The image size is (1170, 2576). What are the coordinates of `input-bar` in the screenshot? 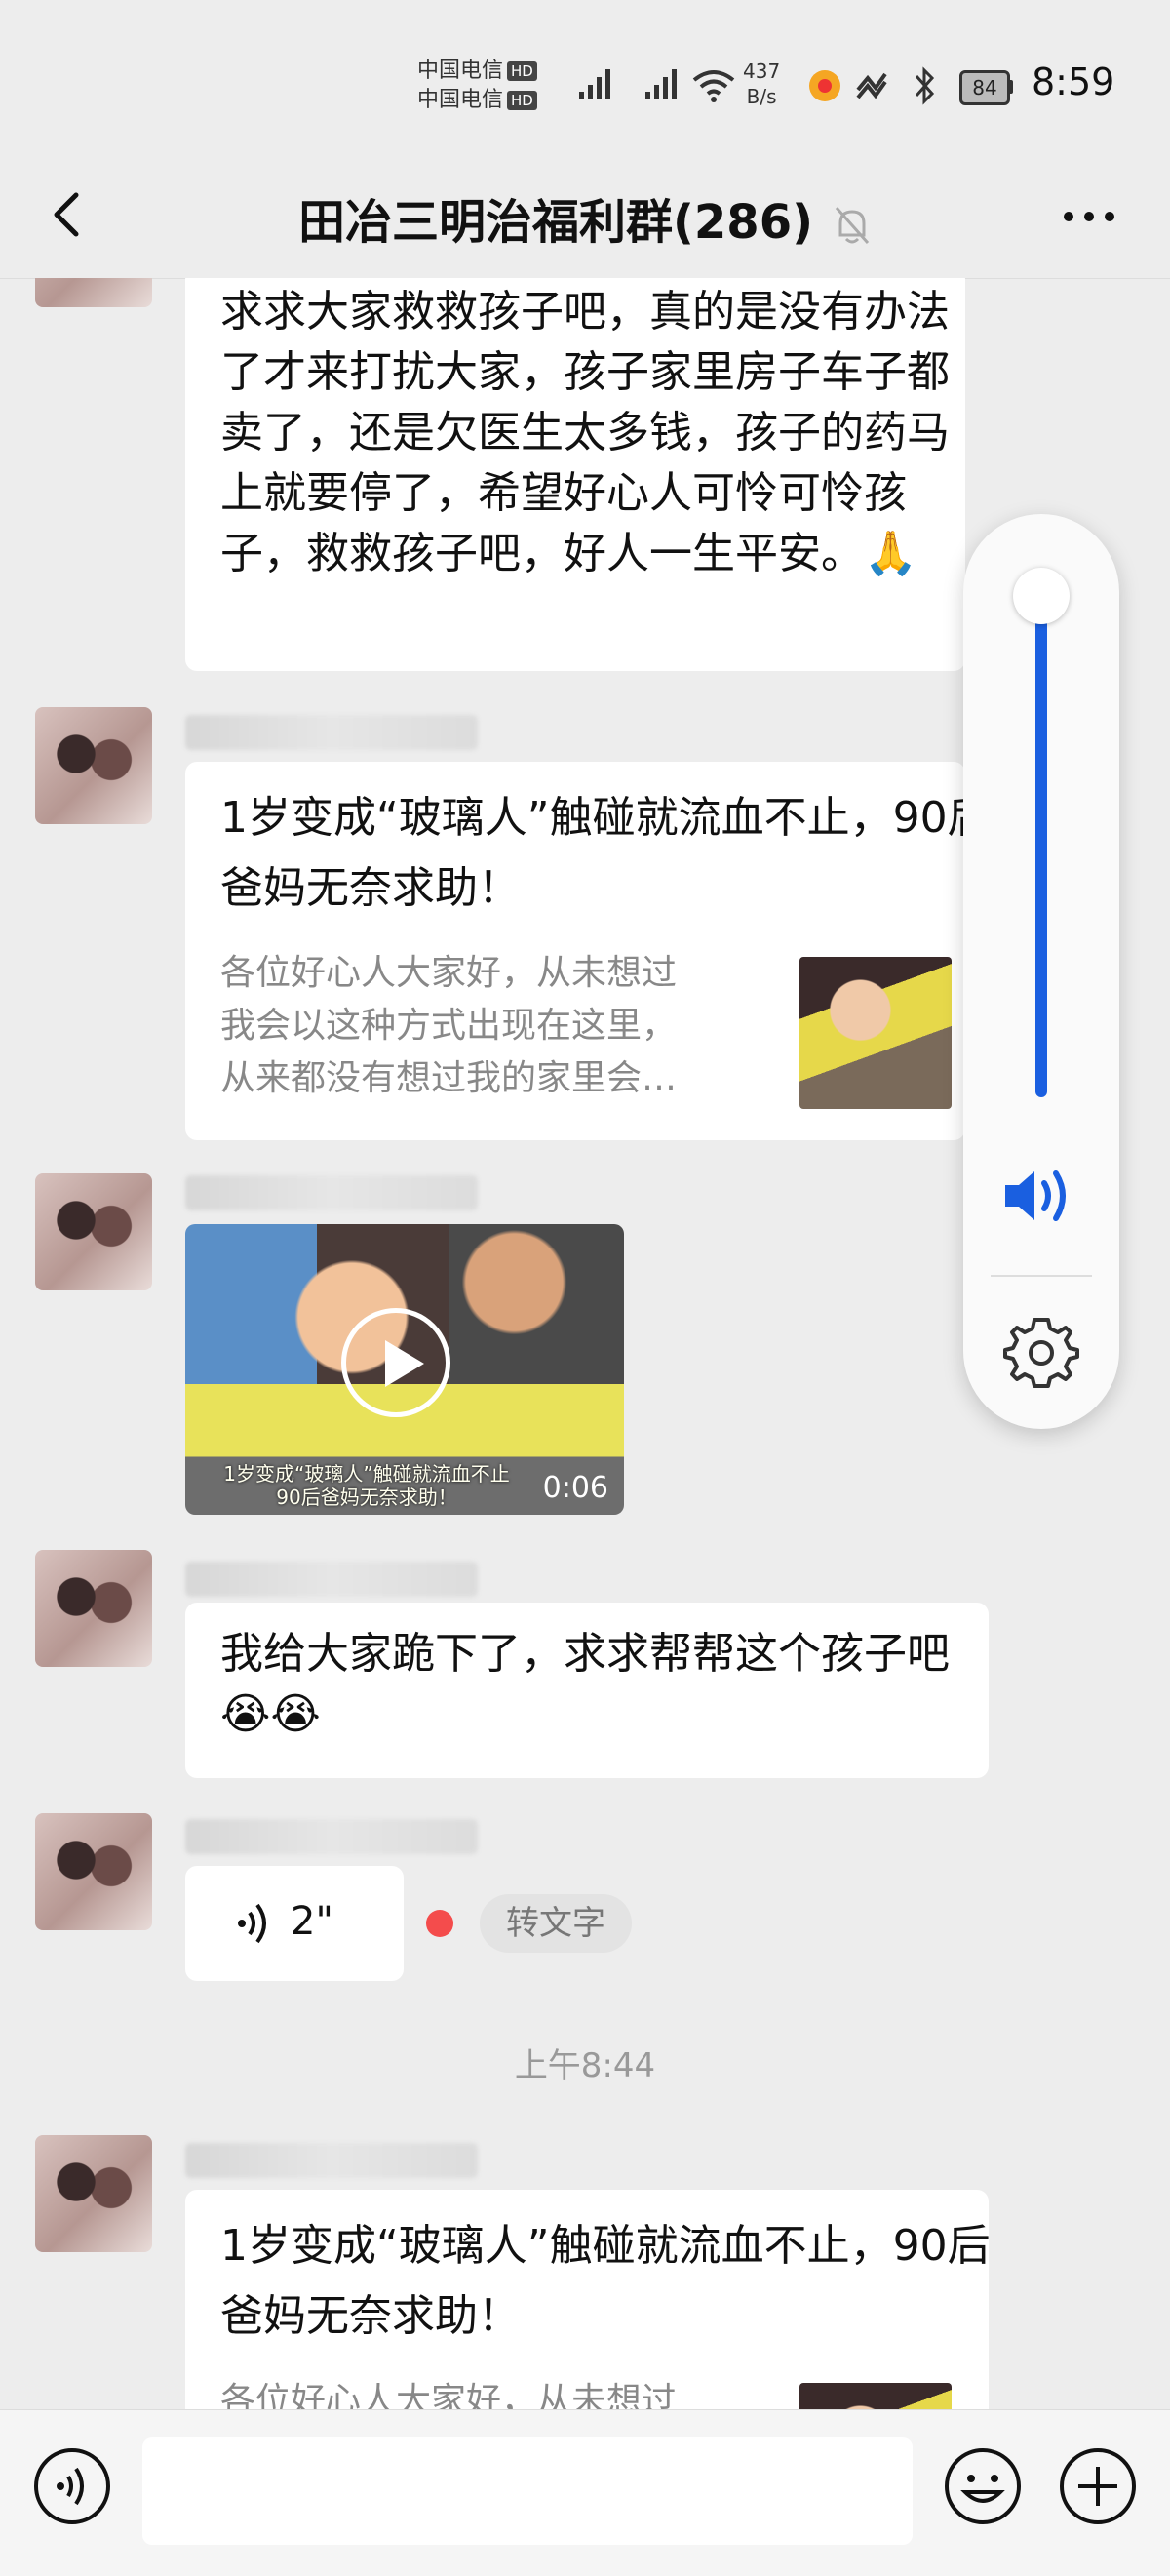 It's located at (585, 2492).